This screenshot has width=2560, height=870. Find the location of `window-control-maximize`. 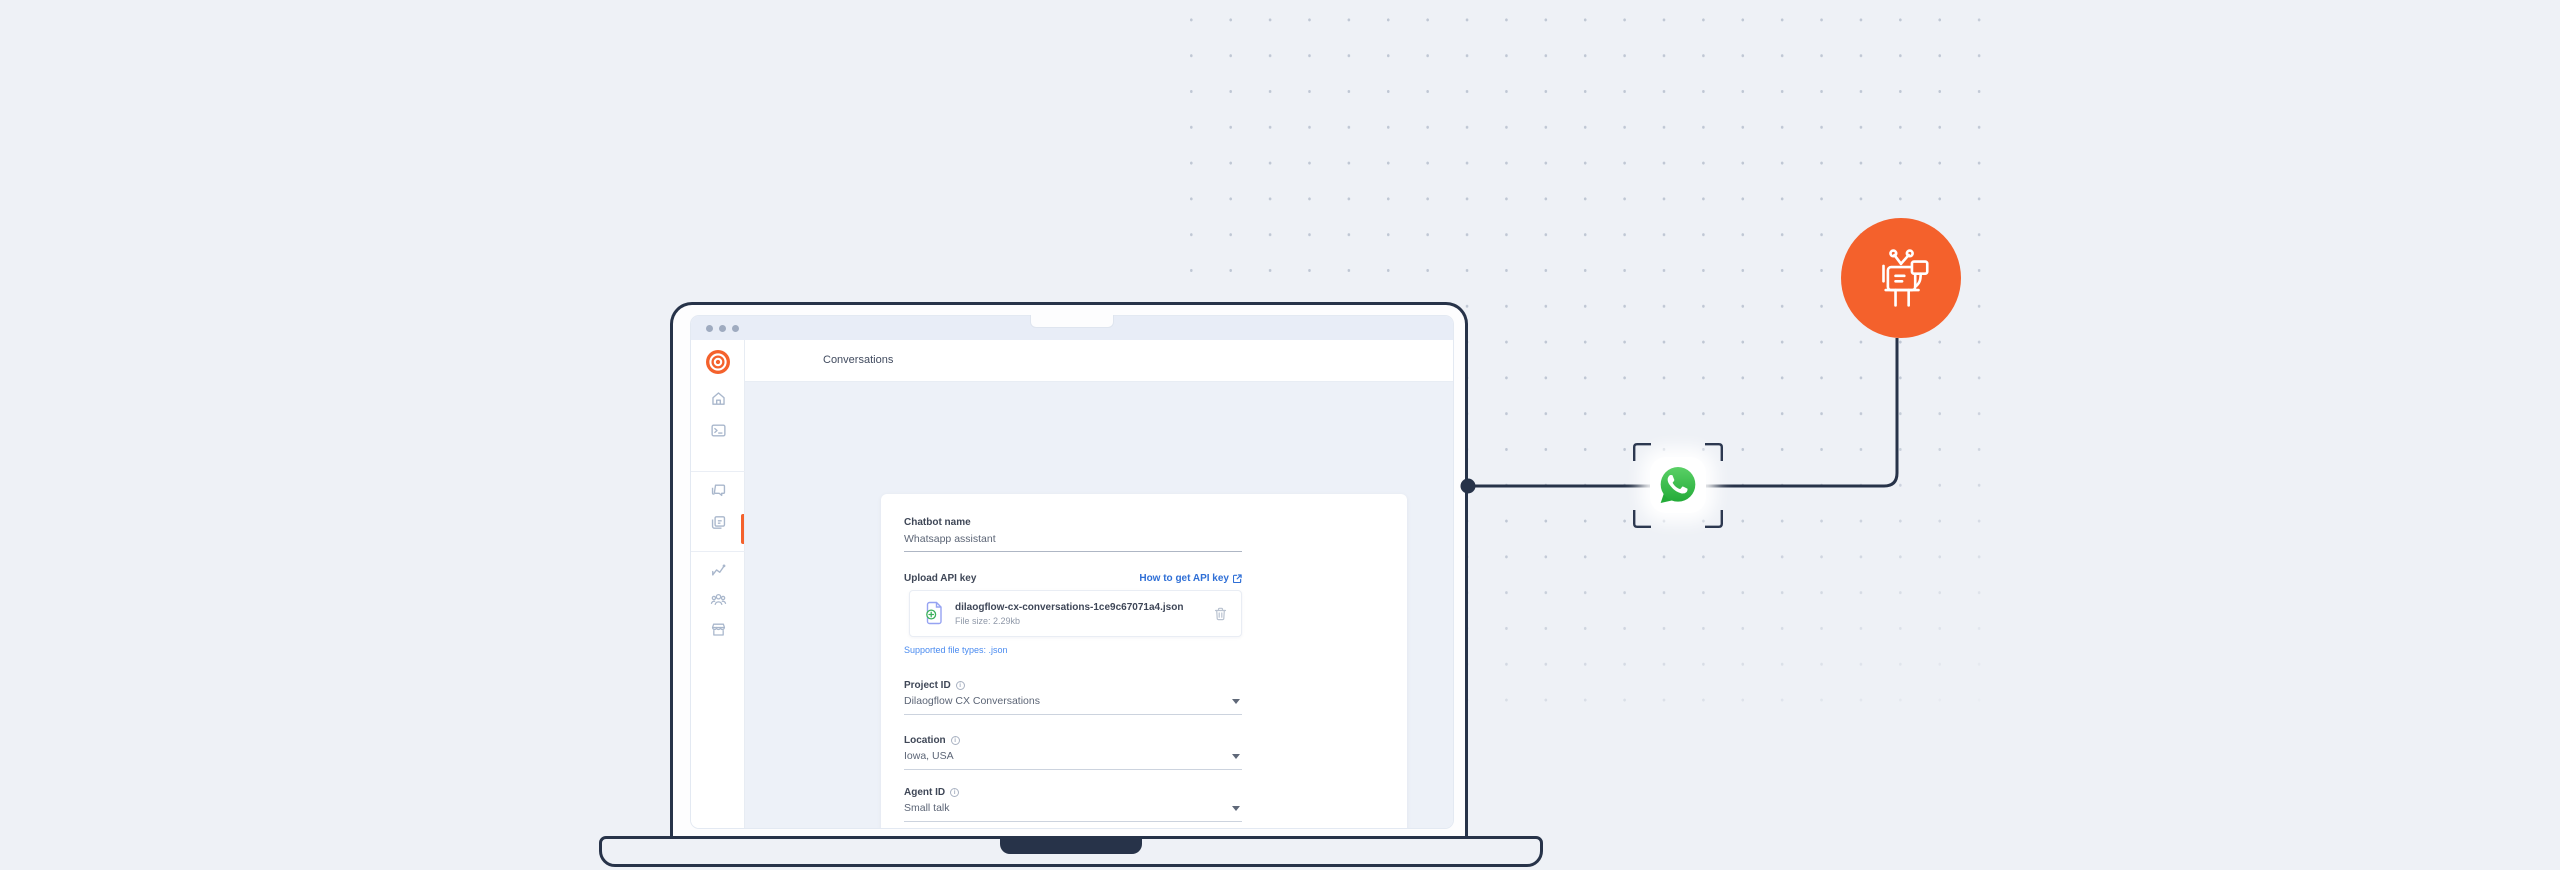

window-control-maximize is located at coordinates (735, 328).